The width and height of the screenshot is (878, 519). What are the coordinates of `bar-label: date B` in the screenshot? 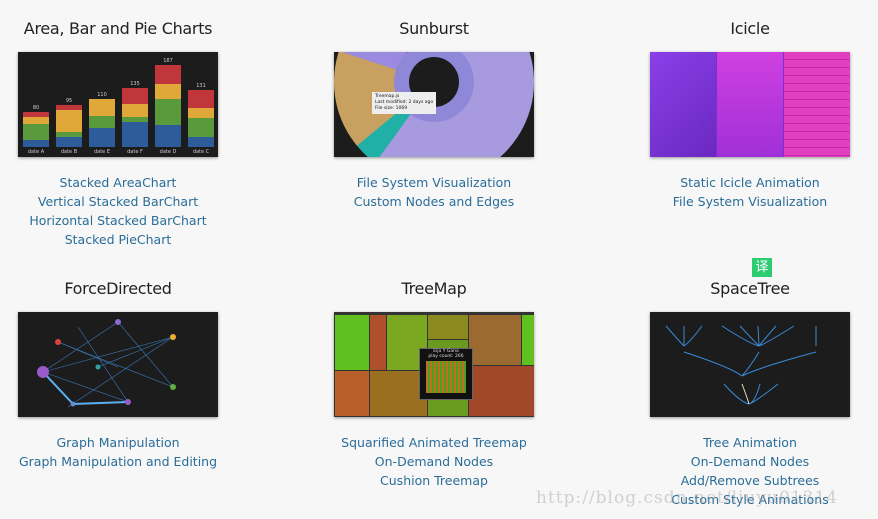 It's located at (69, 152).